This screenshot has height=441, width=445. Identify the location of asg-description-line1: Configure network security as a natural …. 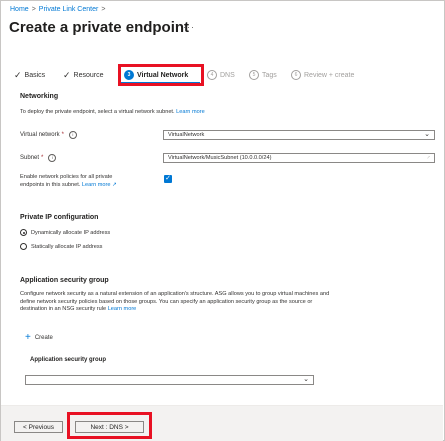
(175, 294).